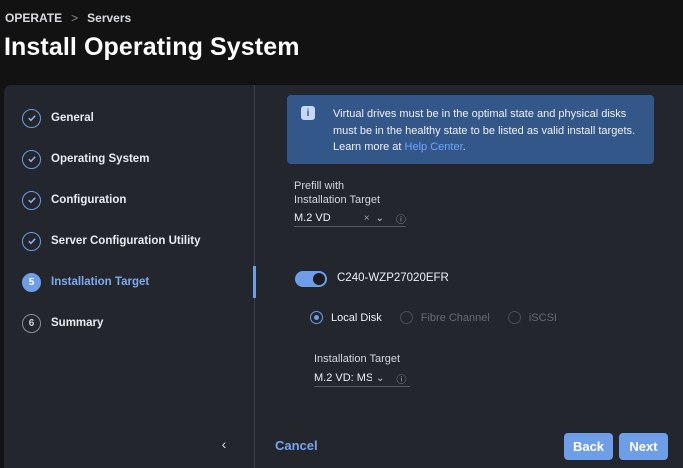 The image size is (683, 468). I want to click on step-number-badge: 5, so click(31, 282).